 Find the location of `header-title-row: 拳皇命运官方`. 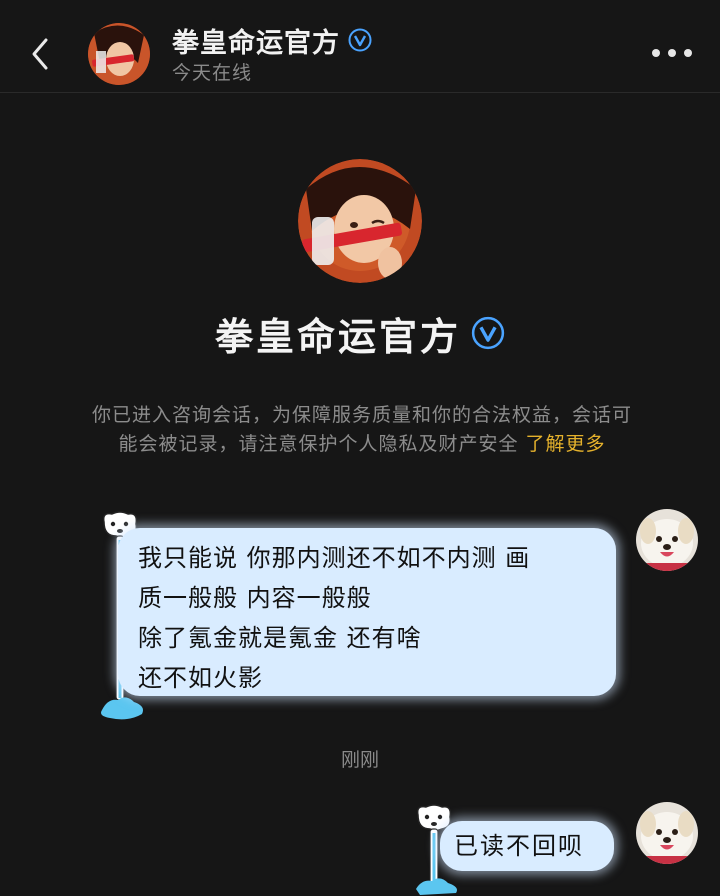

header-title-row: 拳皇命运官方 is located at coordinates (272, 40).